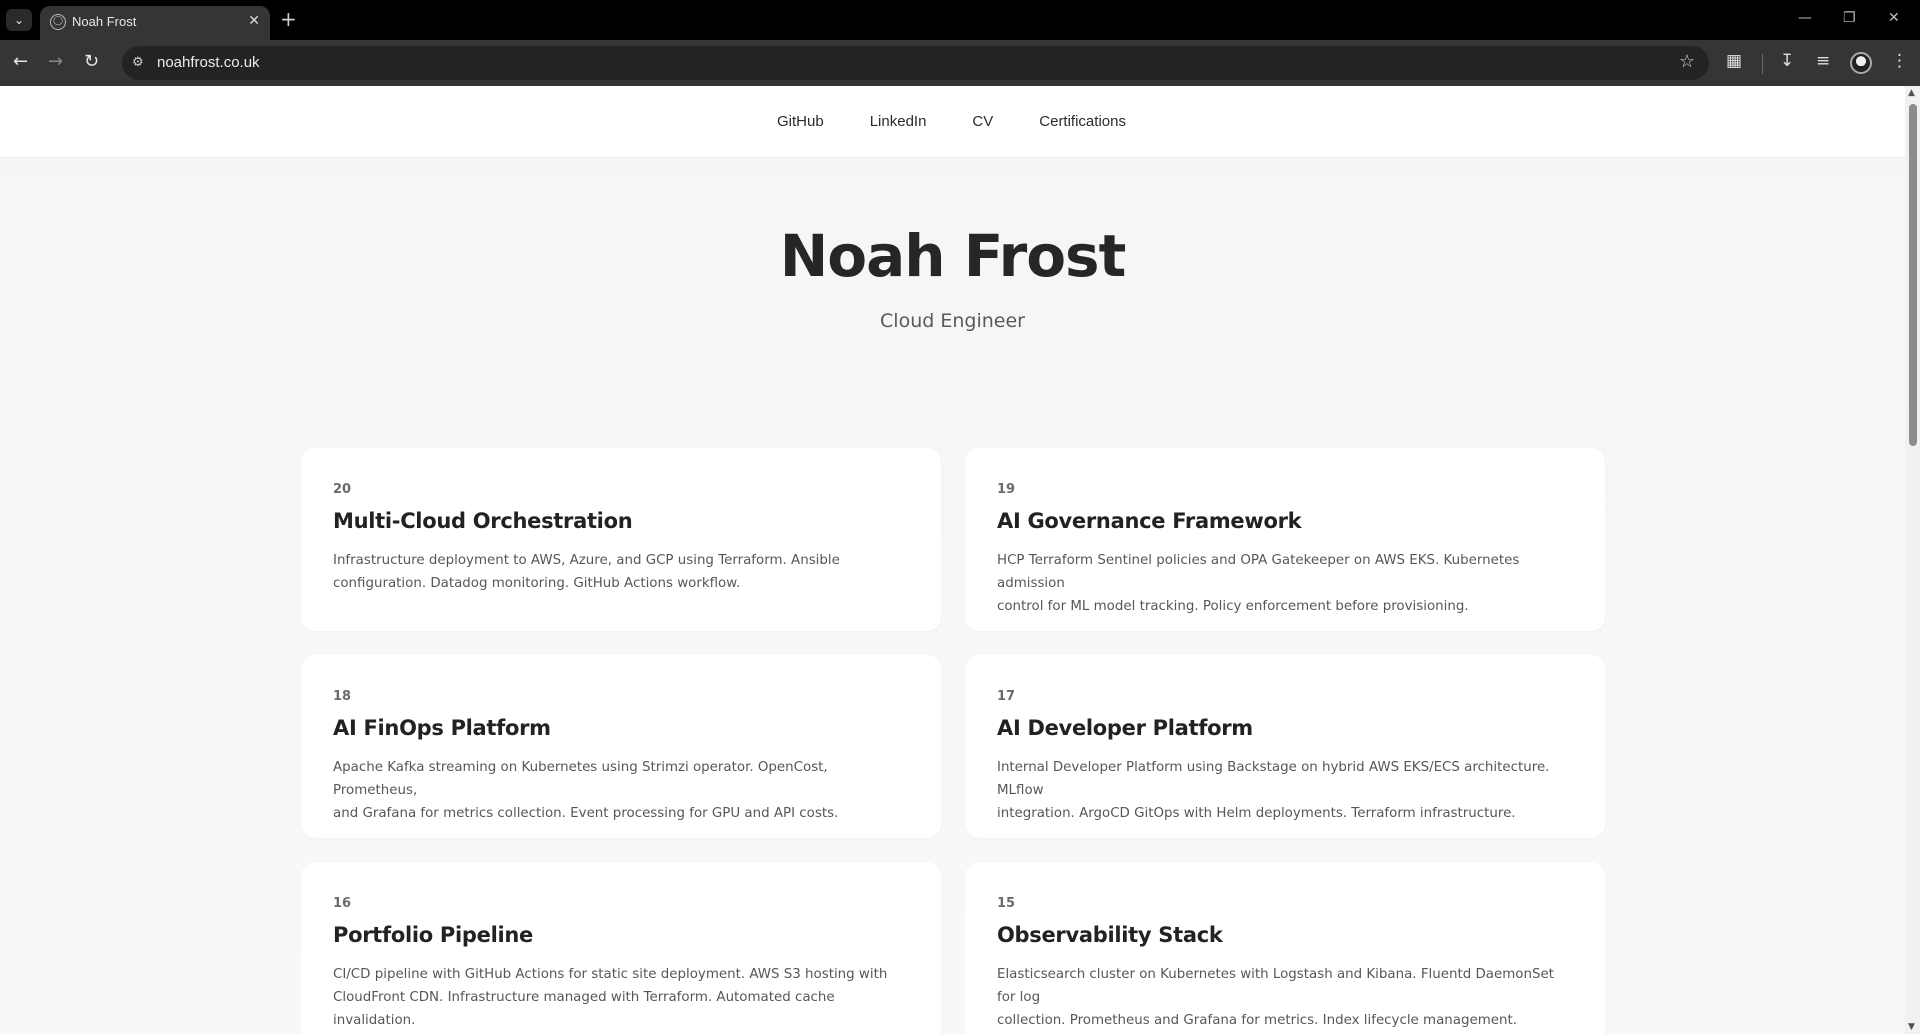  I want to click on close-icon: ✕, so click(254, 21).